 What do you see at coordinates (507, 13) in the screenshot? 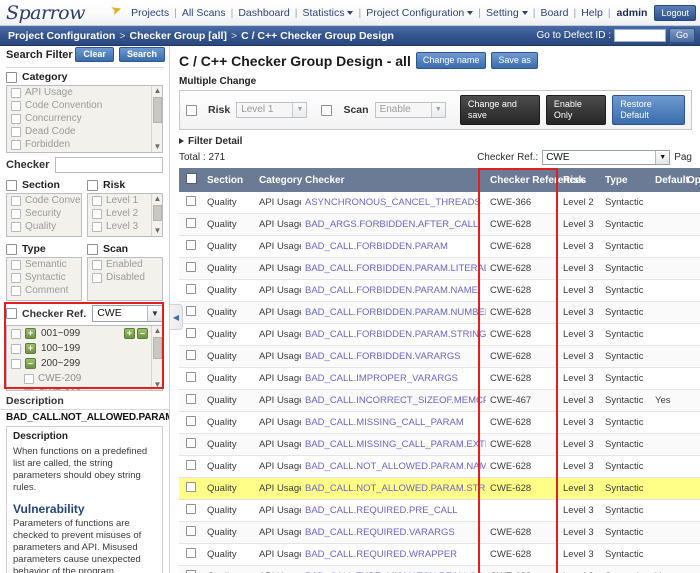
I see `nav-item-setting: Setting` at bounding box center [507, 13].